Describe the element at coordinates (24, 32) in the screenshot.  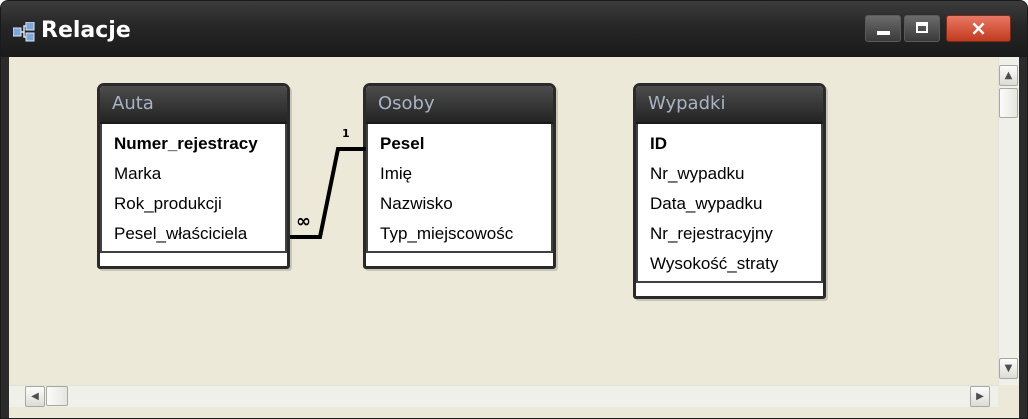
I see `relationships-icon` at that location.